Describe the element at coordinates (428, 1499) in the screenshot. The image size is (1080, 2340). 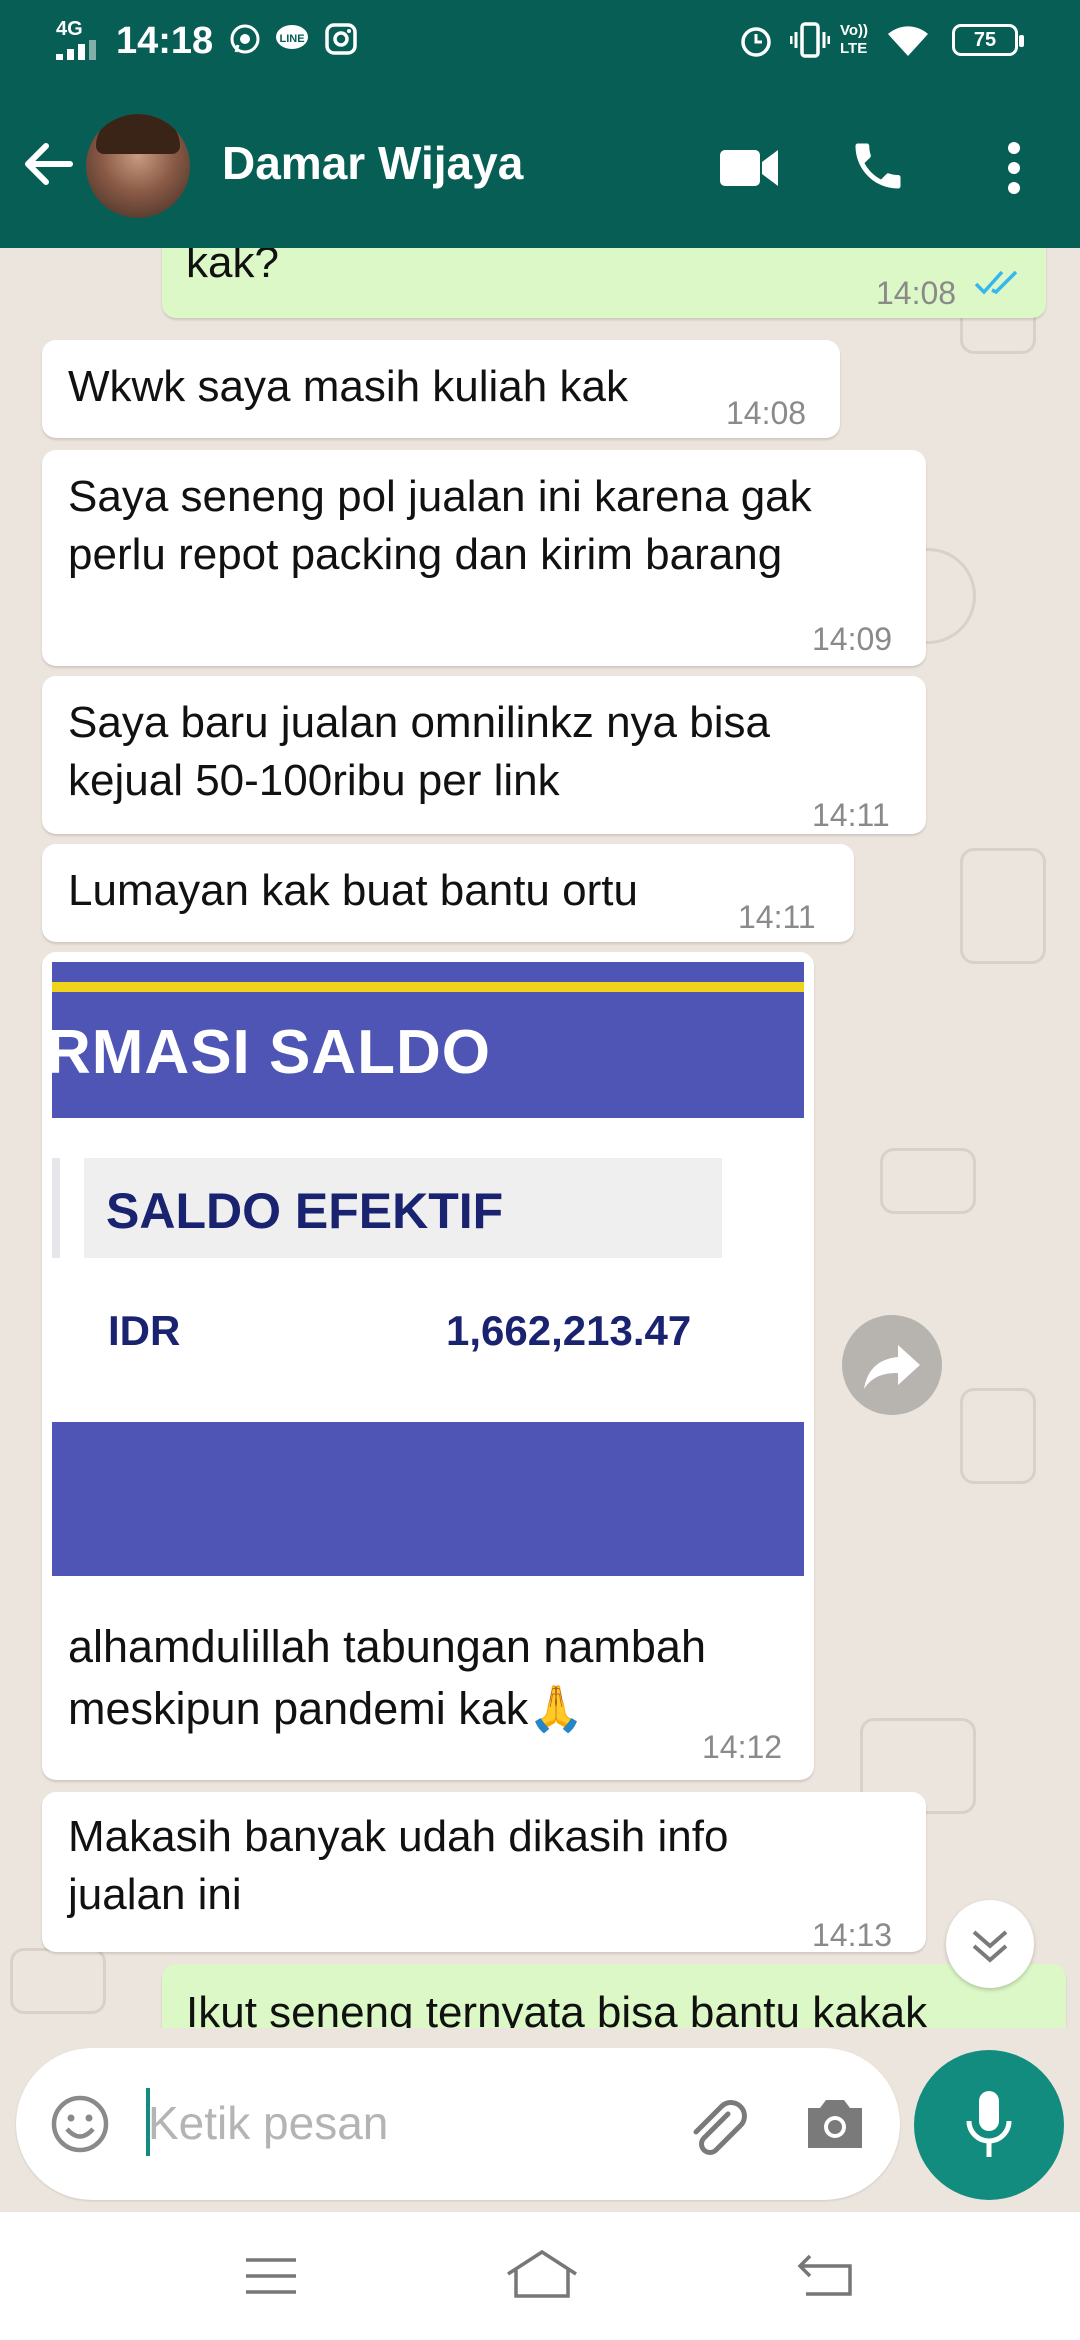
I see `image-bottom-band` at that location.